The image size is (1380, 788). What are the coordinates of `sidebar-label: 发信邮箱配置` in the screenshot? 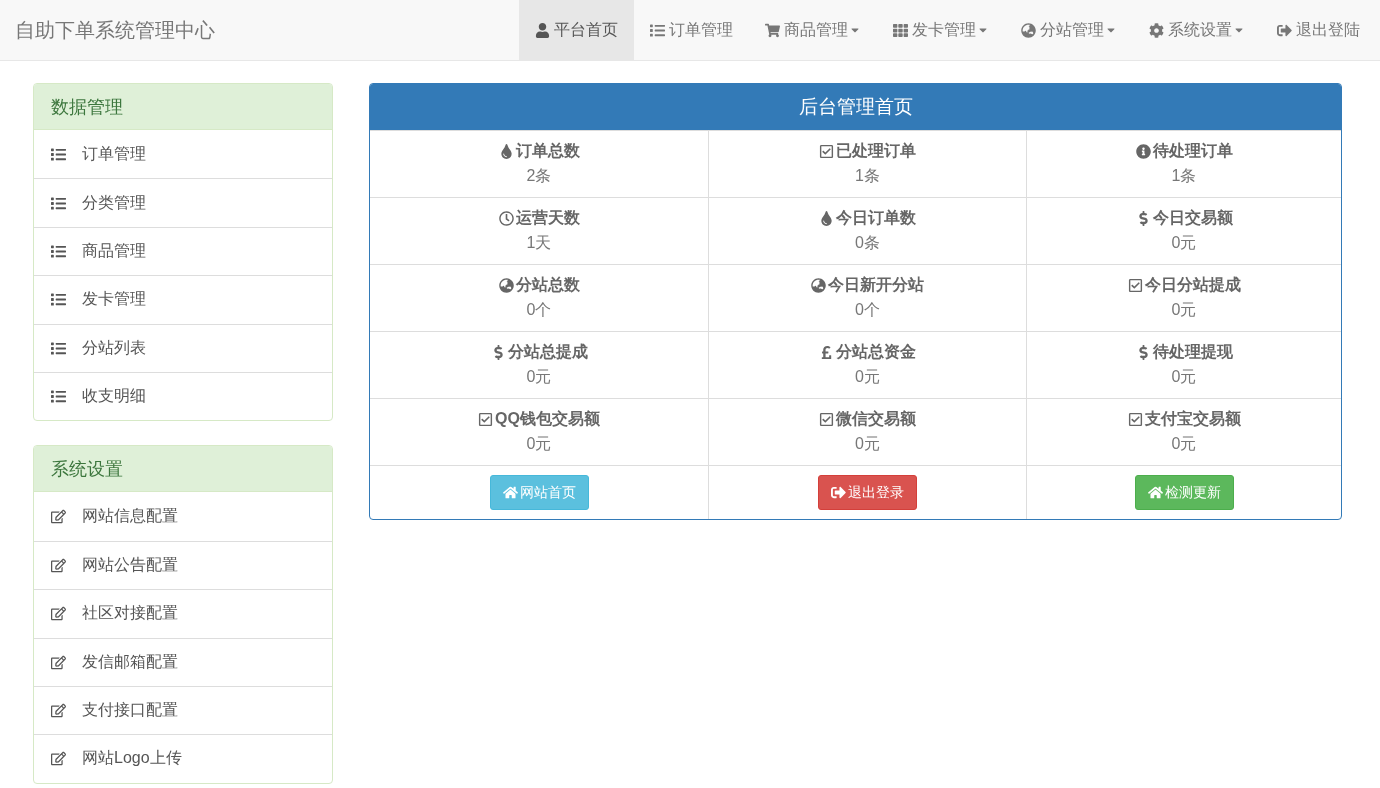 It's located at (130, 661).